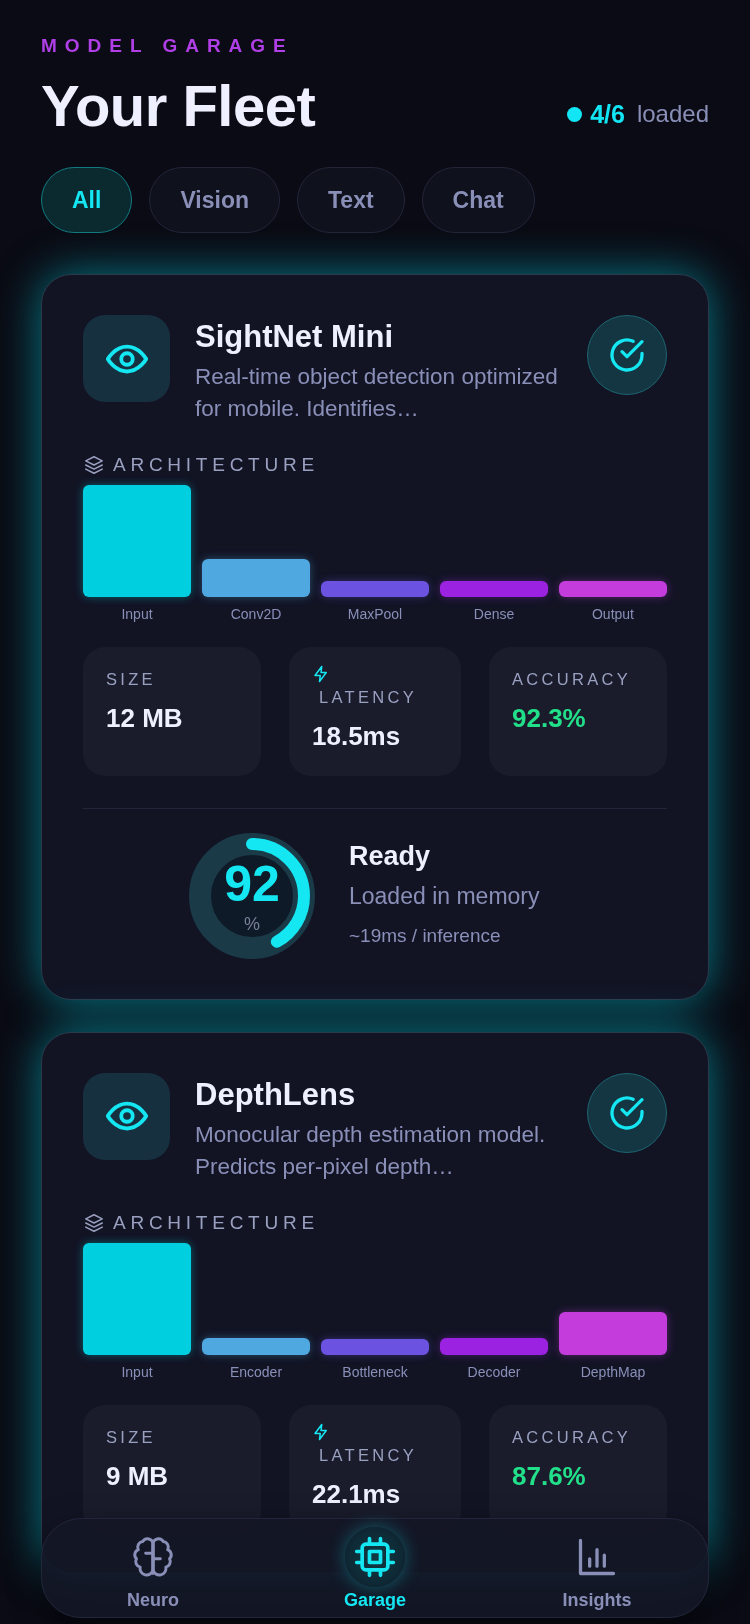 This screenshot has width=750, height=1624. I want to click on layer-label: Conv2D, so click(256, 613).